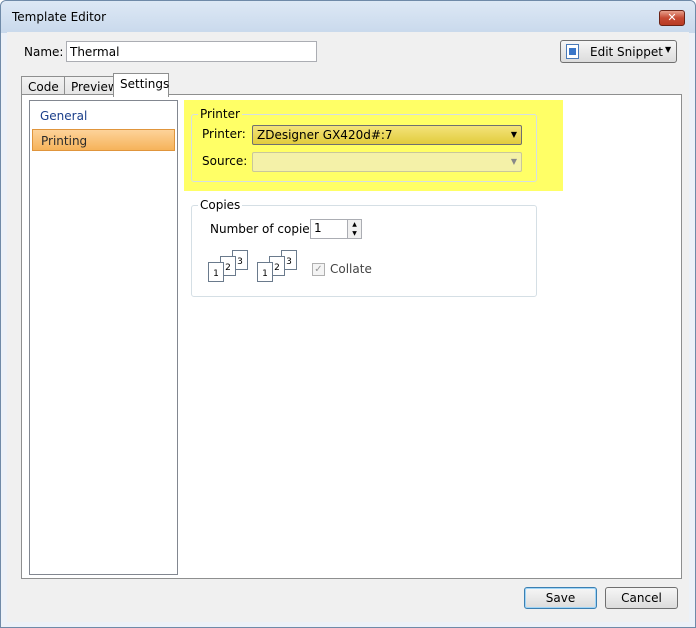 This screenshot has height=628, width=696. I want to click on tab-settings: Settings, so click(141, 85).